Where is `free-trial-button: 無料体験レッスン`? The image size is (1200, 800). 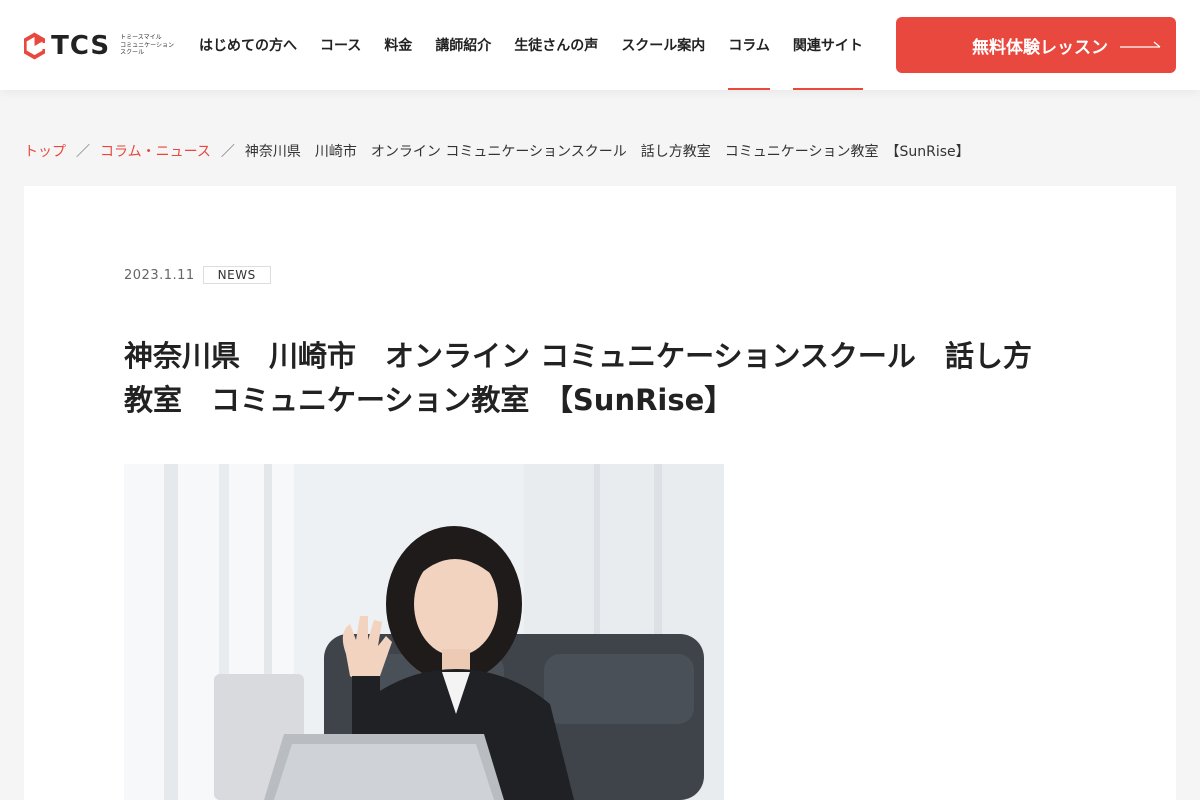
free-trial-button: 無料体験レッスン is located at coordinates (1036, 45).